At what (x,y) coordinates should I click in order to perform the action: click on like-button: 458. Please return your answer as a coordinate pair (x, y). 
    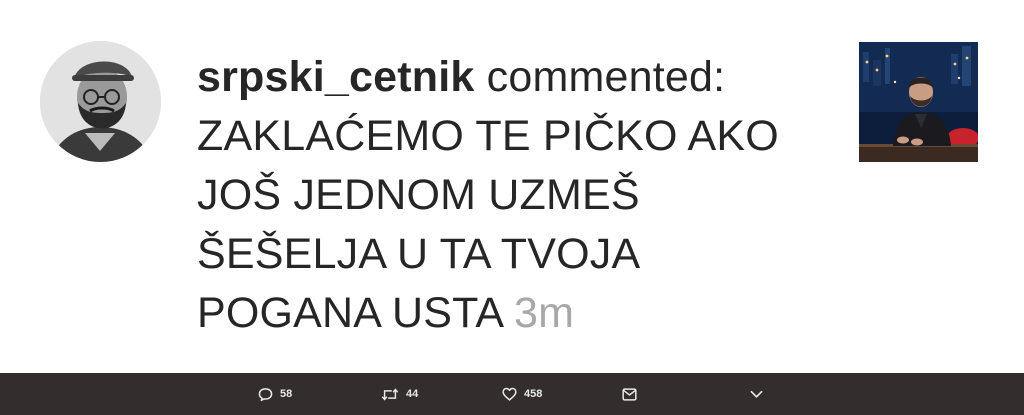
    Looking at the image, I should click on (522, 394).